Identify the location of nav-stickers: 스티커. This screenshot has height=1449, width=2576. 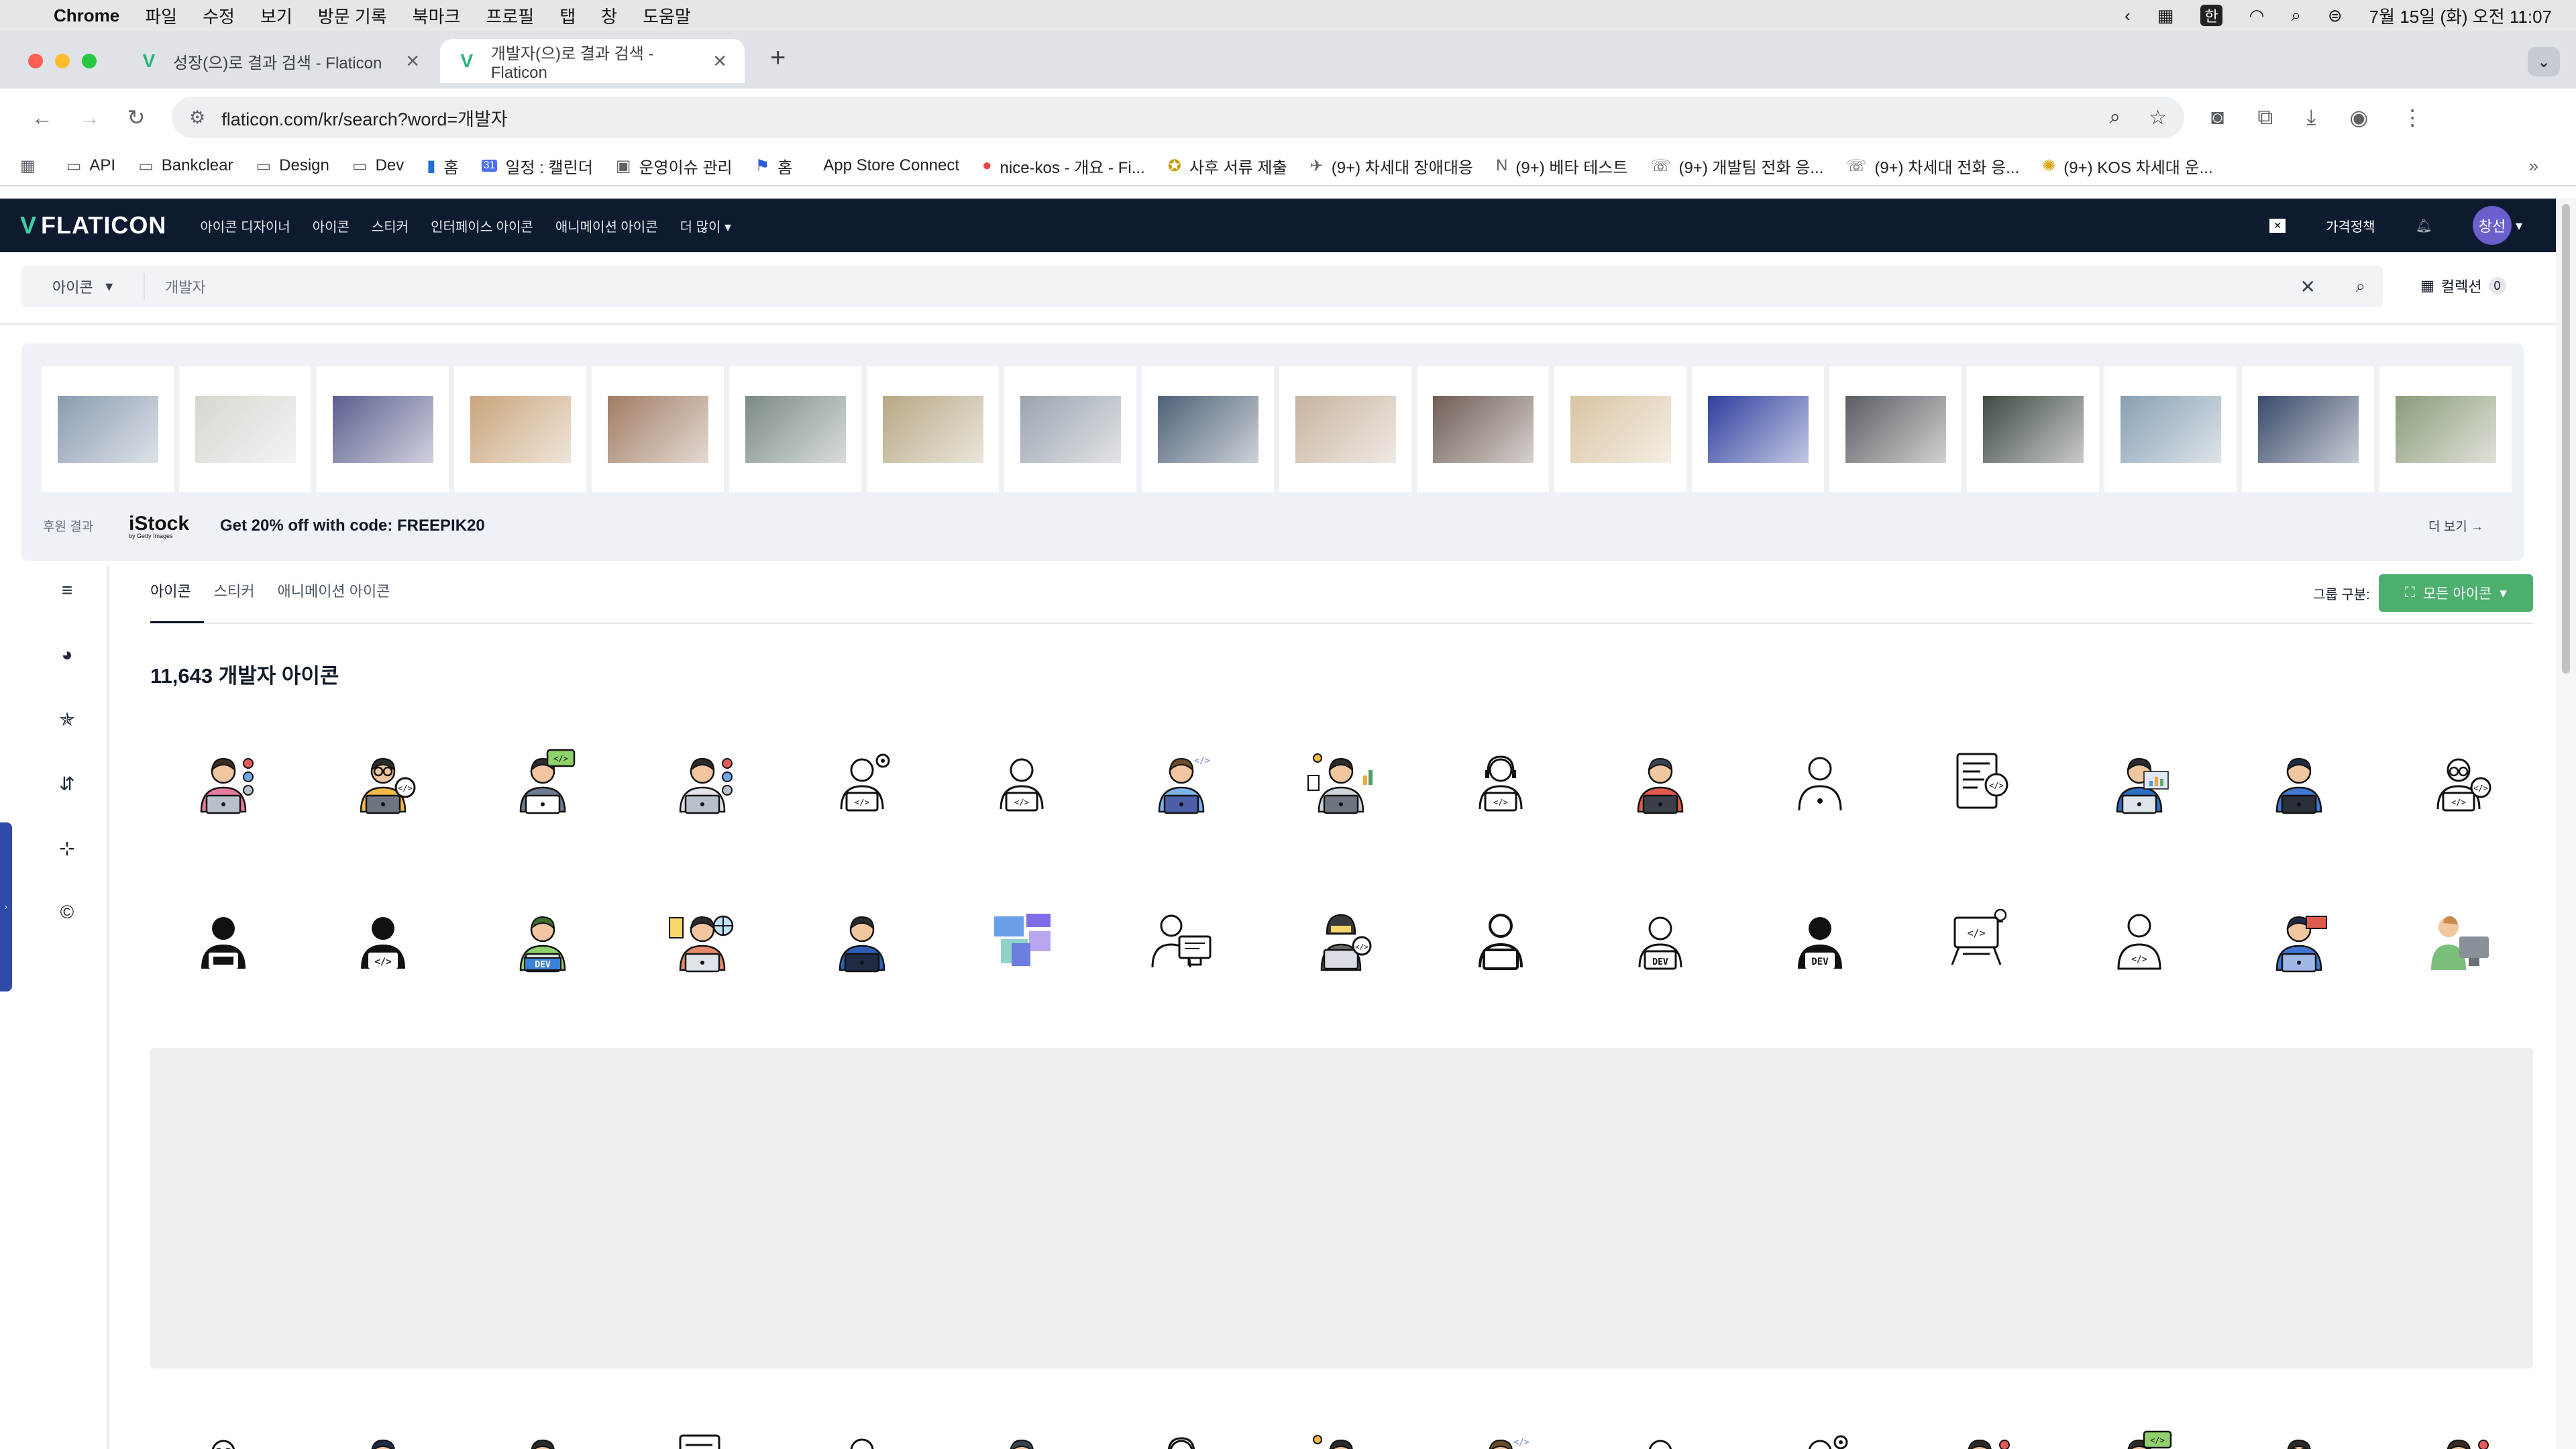
(390, 225).